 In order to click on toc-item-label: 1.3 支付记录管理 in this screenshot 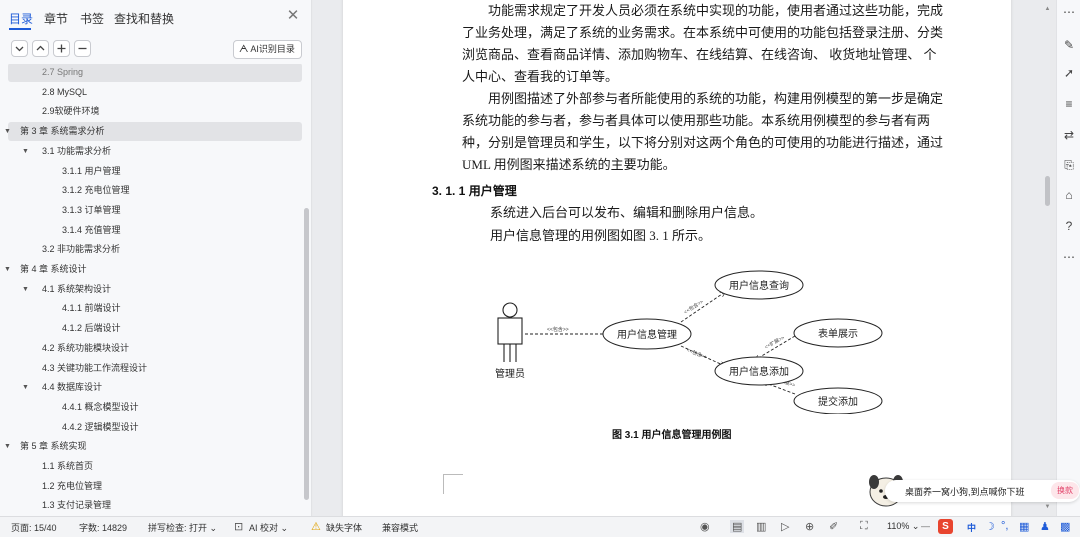, I will do `click(77, 505)`.